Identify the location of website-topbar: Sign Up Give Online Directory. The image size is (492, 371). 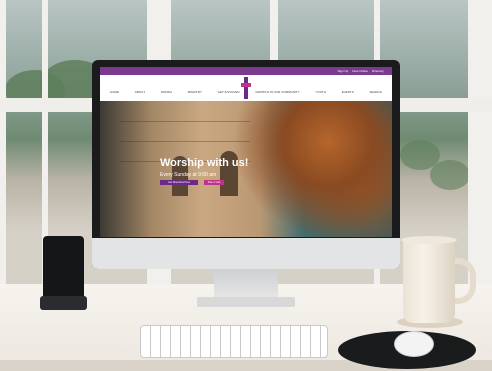
(246, 71).